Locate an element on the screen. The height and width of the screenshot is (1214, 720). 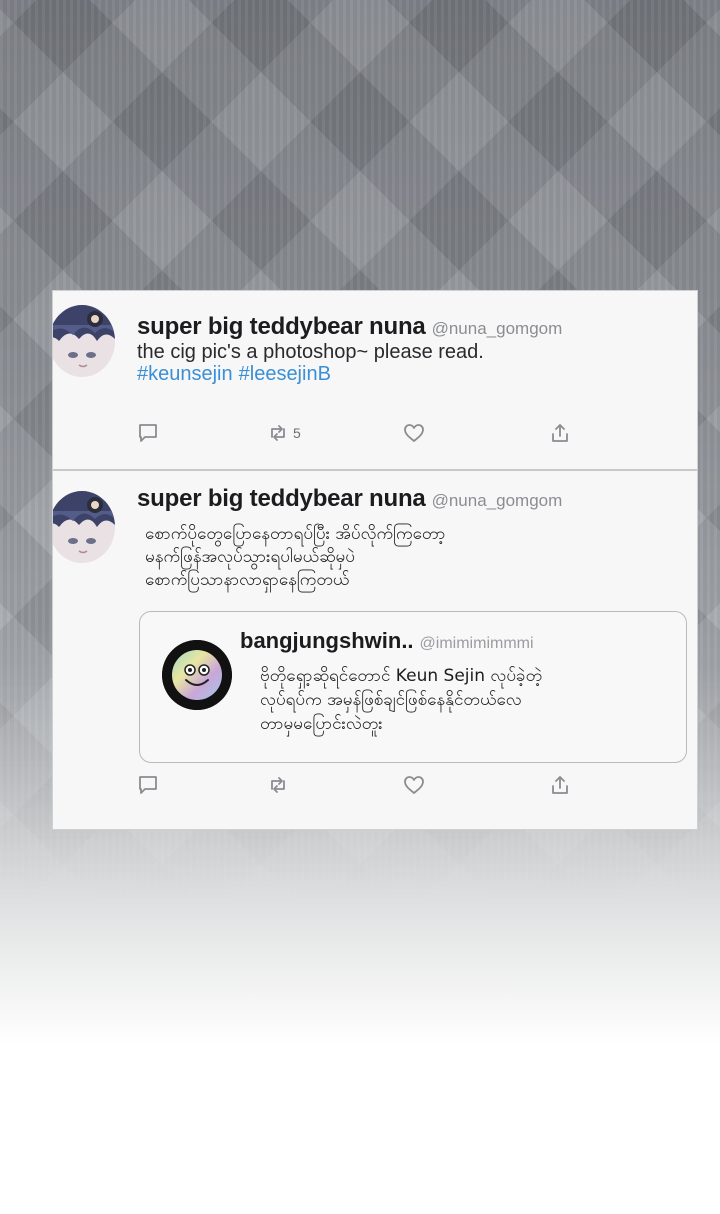
display-name: bangjungshwin.. is located at coordinates (327, 640).